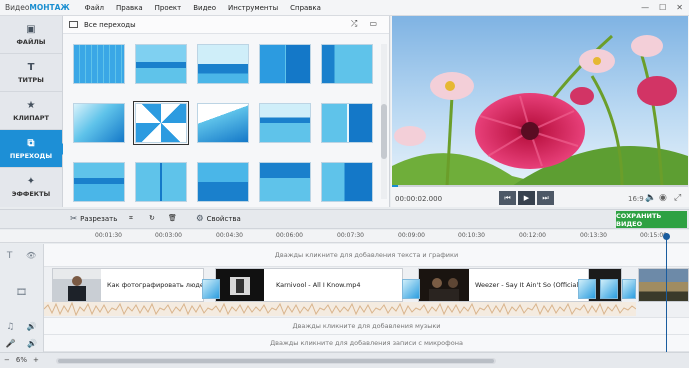 The width and height of the screenshot is (689, 368). I want to click on shuffle-icon: ⤮, so click(354, 24).